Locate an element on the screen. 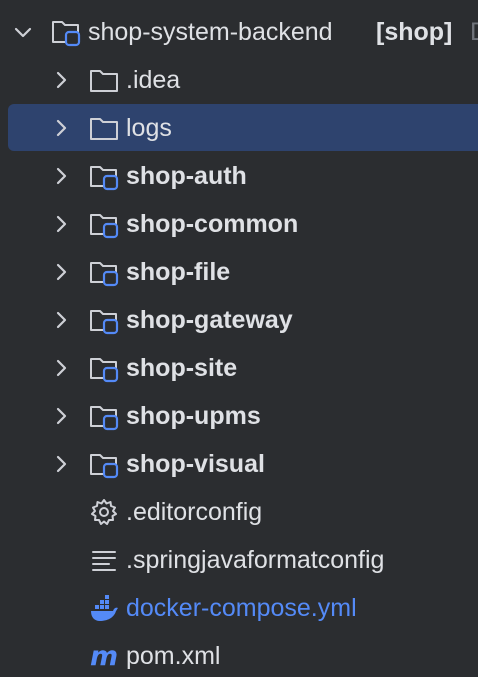 Image resolution: width=478 pixels, height=677 pixels. tree-item: shop-visual is located at coordinates (239, 464).